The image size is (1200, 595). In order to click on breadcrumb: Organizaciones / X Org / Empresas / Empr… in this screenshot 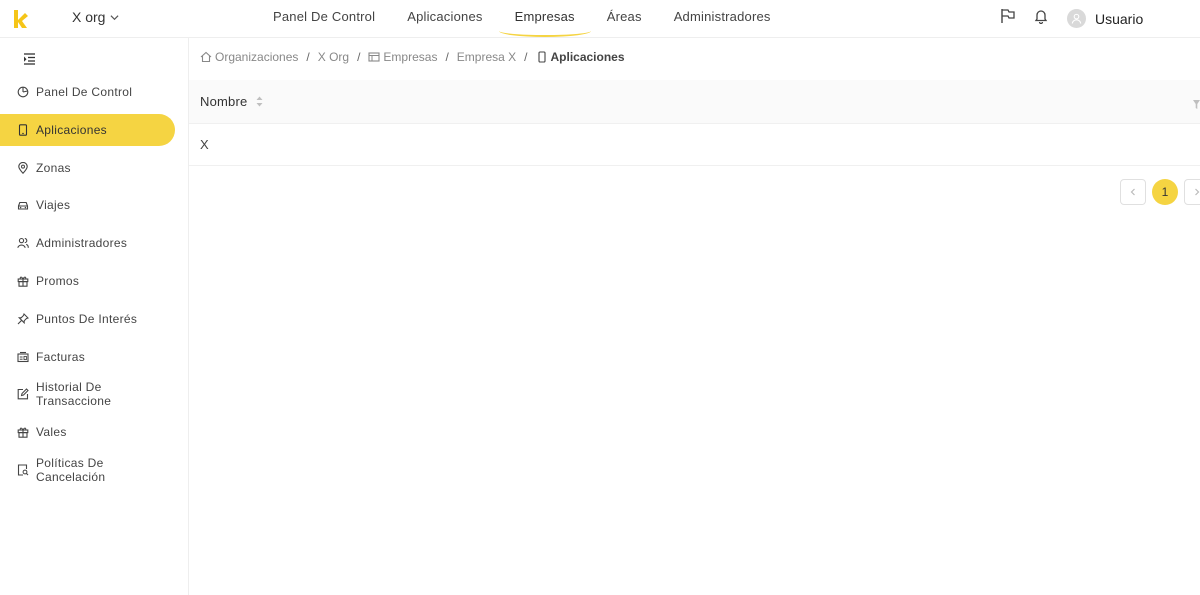, I will do `click(412, 57)`.